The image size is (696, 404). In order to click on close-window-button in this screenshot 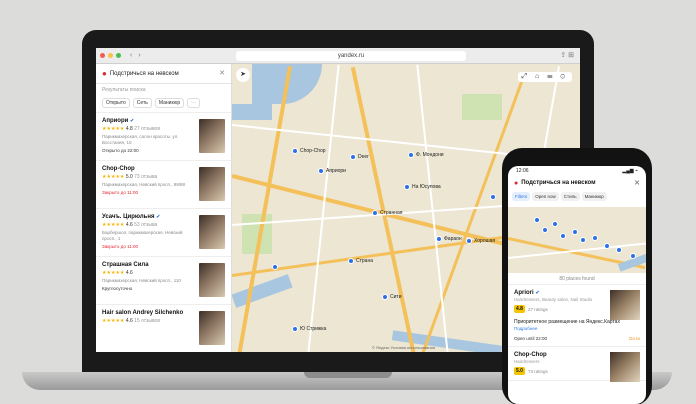, I will do `click(102, 55)`.